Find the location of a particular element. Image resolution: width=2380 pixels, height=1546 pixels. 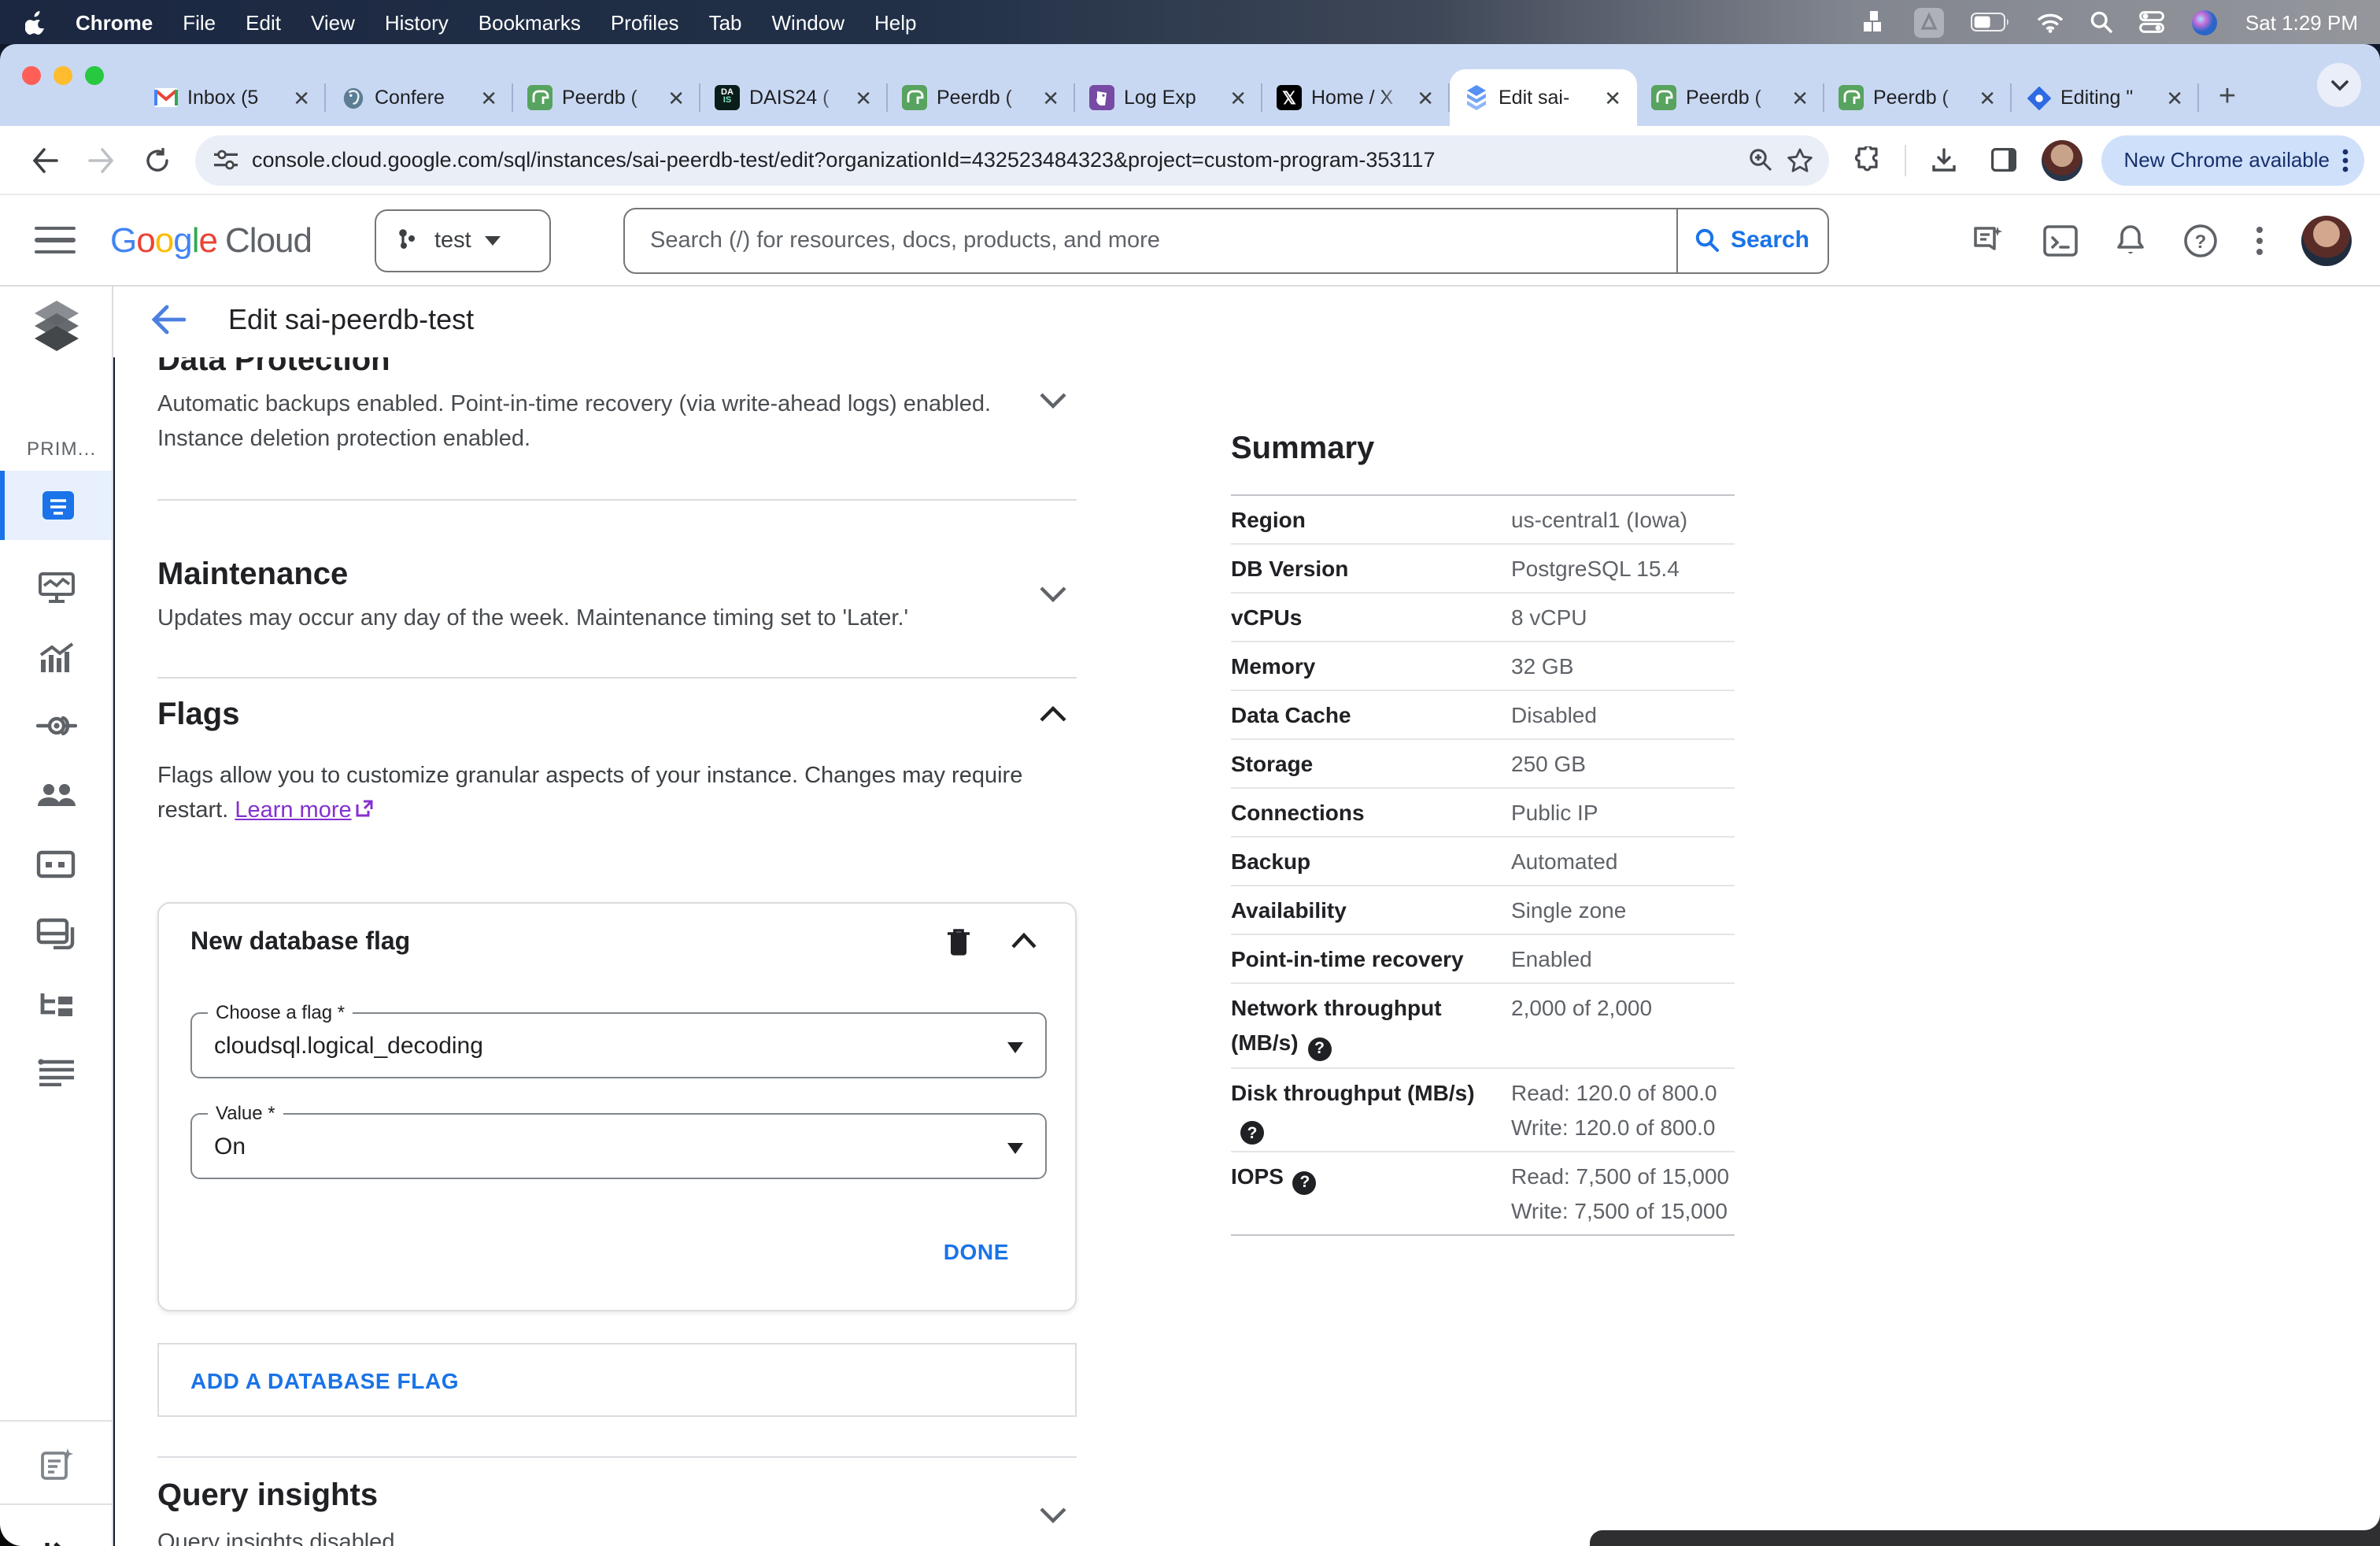

side-panel-icon is located at coordinates (2004, 160).